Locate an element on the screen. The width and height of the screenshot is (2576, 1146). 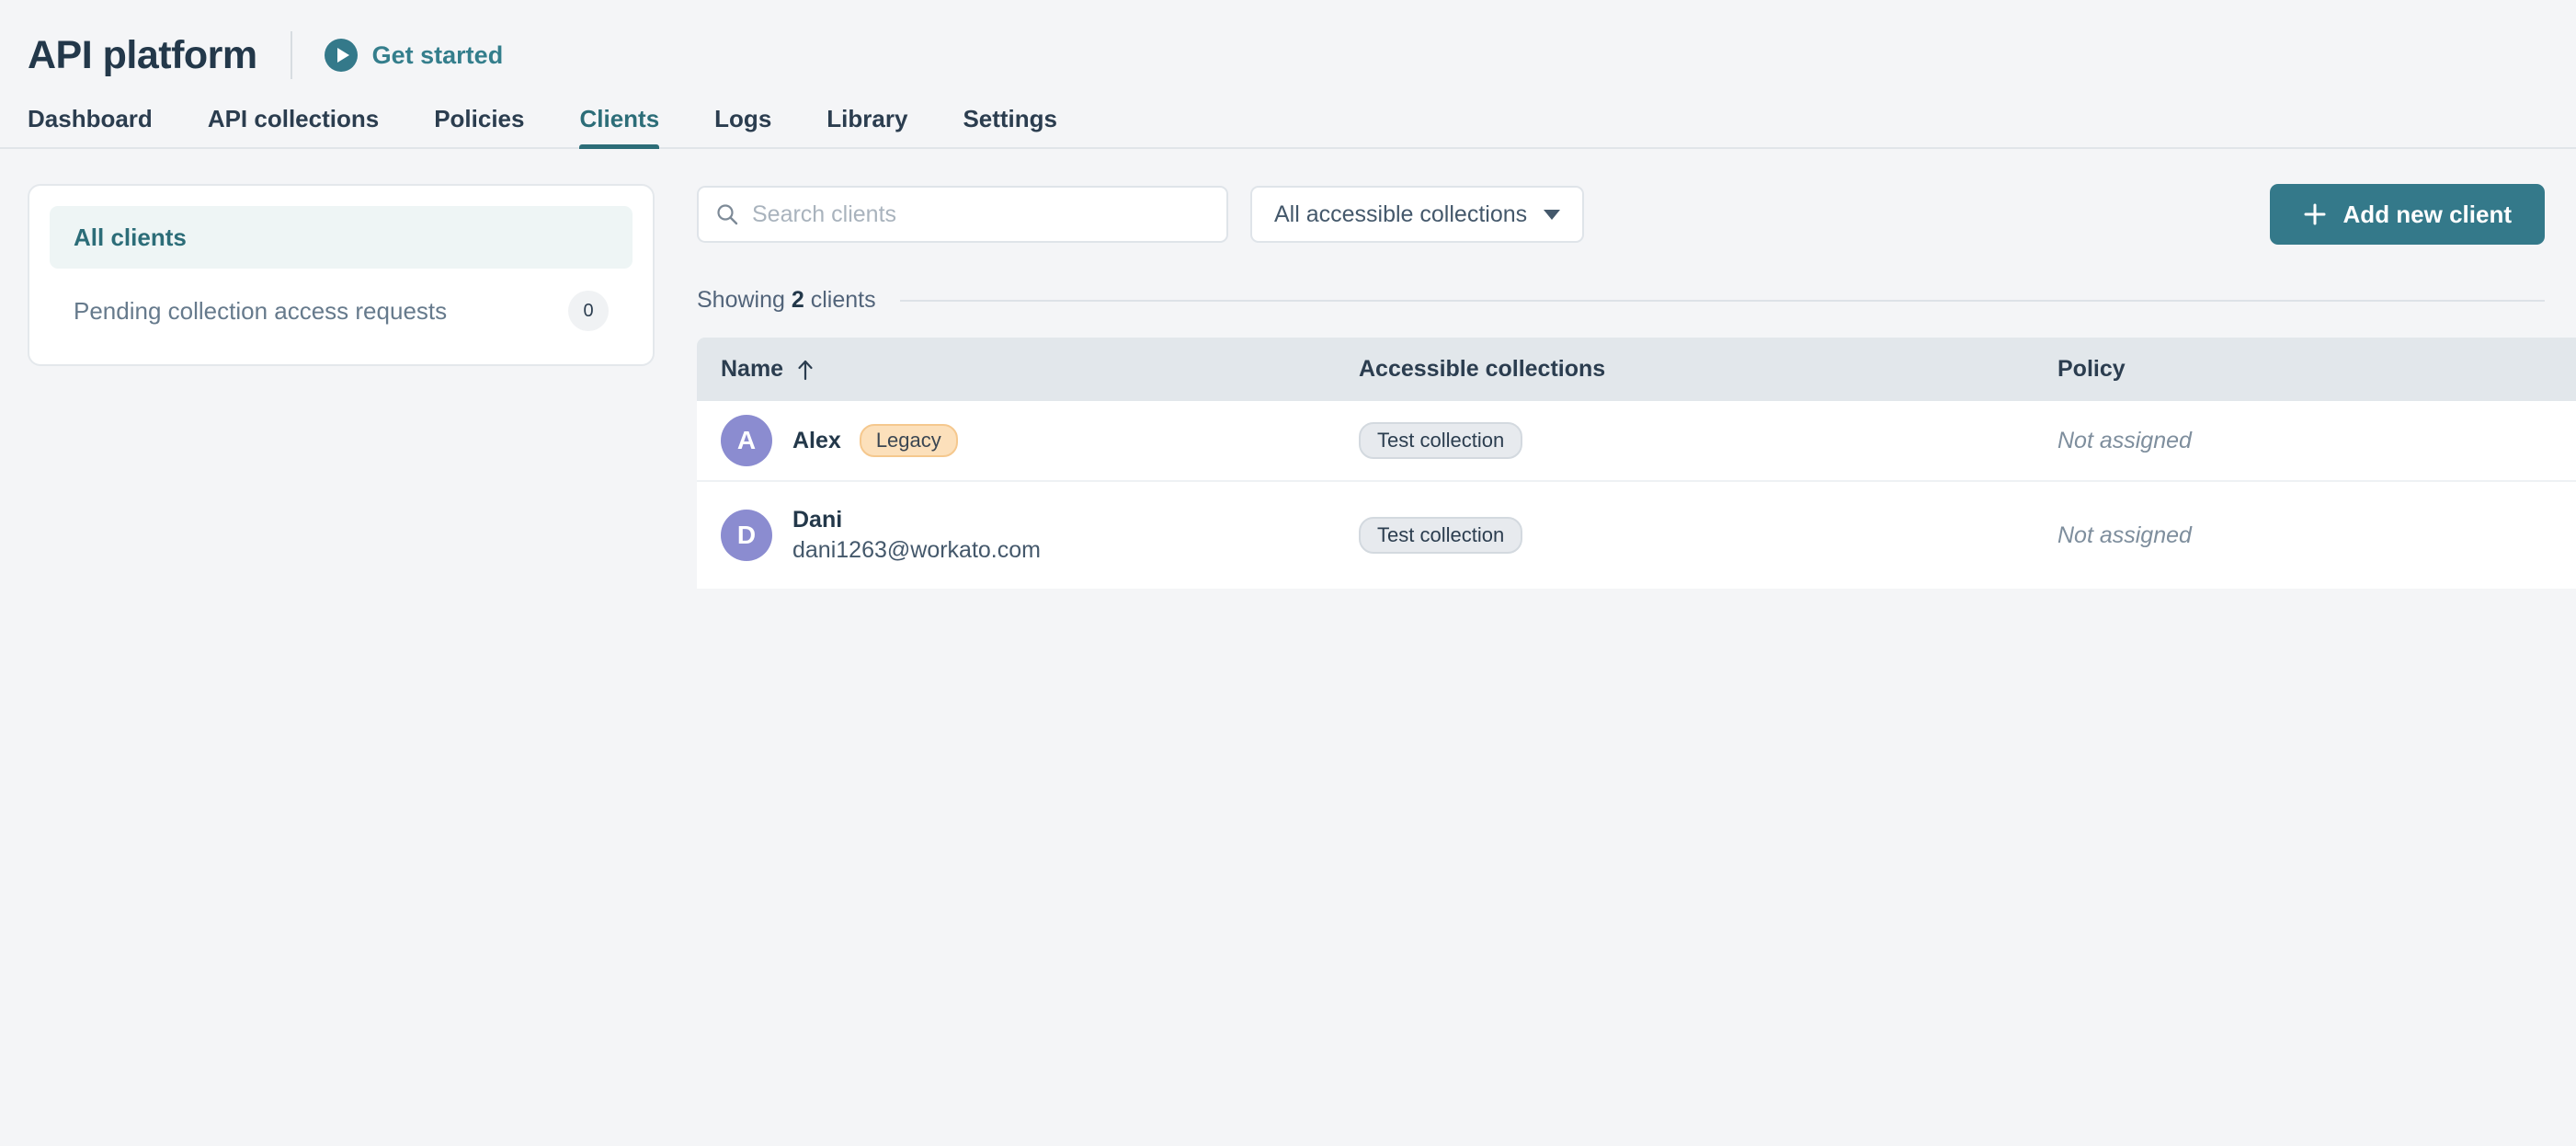
sidebar-item-all-clients: All clients is located at coordinates (341, 238).